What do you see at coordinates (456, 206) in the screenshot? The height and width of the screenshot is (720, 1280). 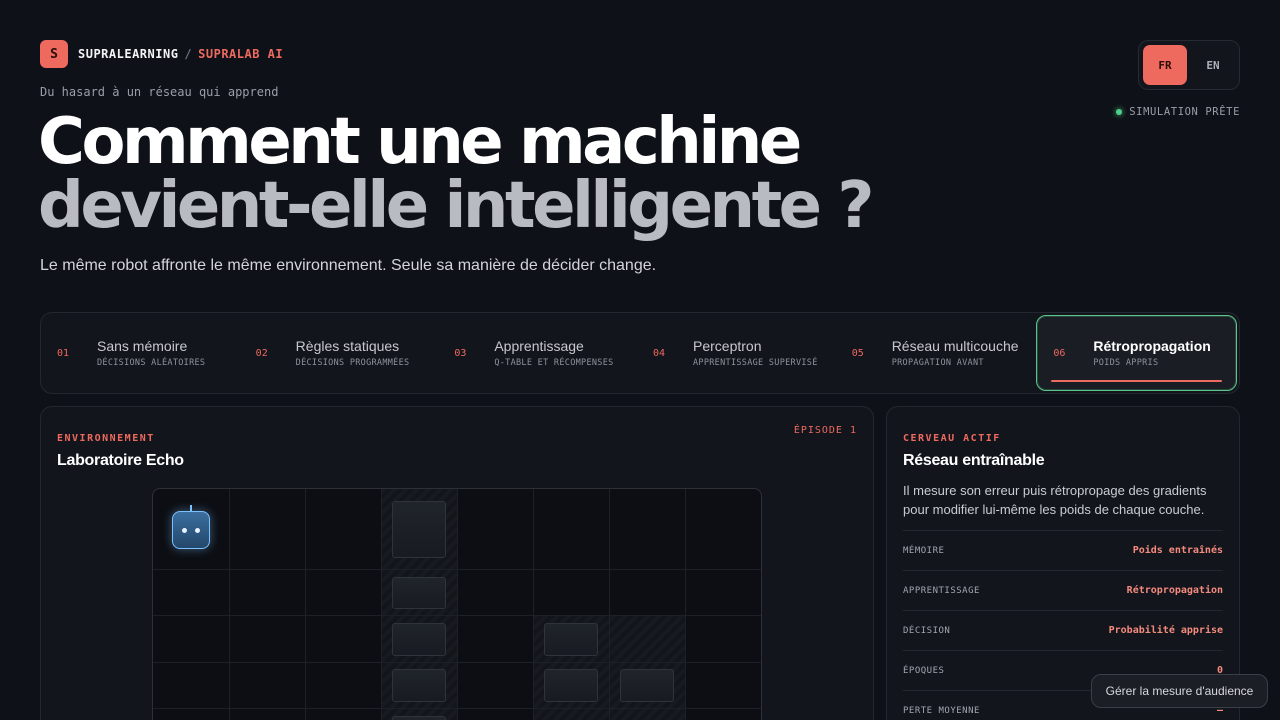 I see `title-soft: devient-elle intelligente ?` at bounding box center [456, 206].